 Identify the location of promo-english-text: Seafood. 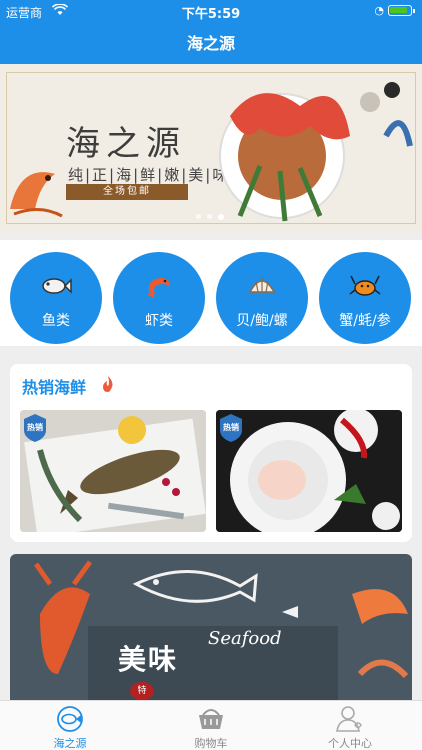
(245, 638).